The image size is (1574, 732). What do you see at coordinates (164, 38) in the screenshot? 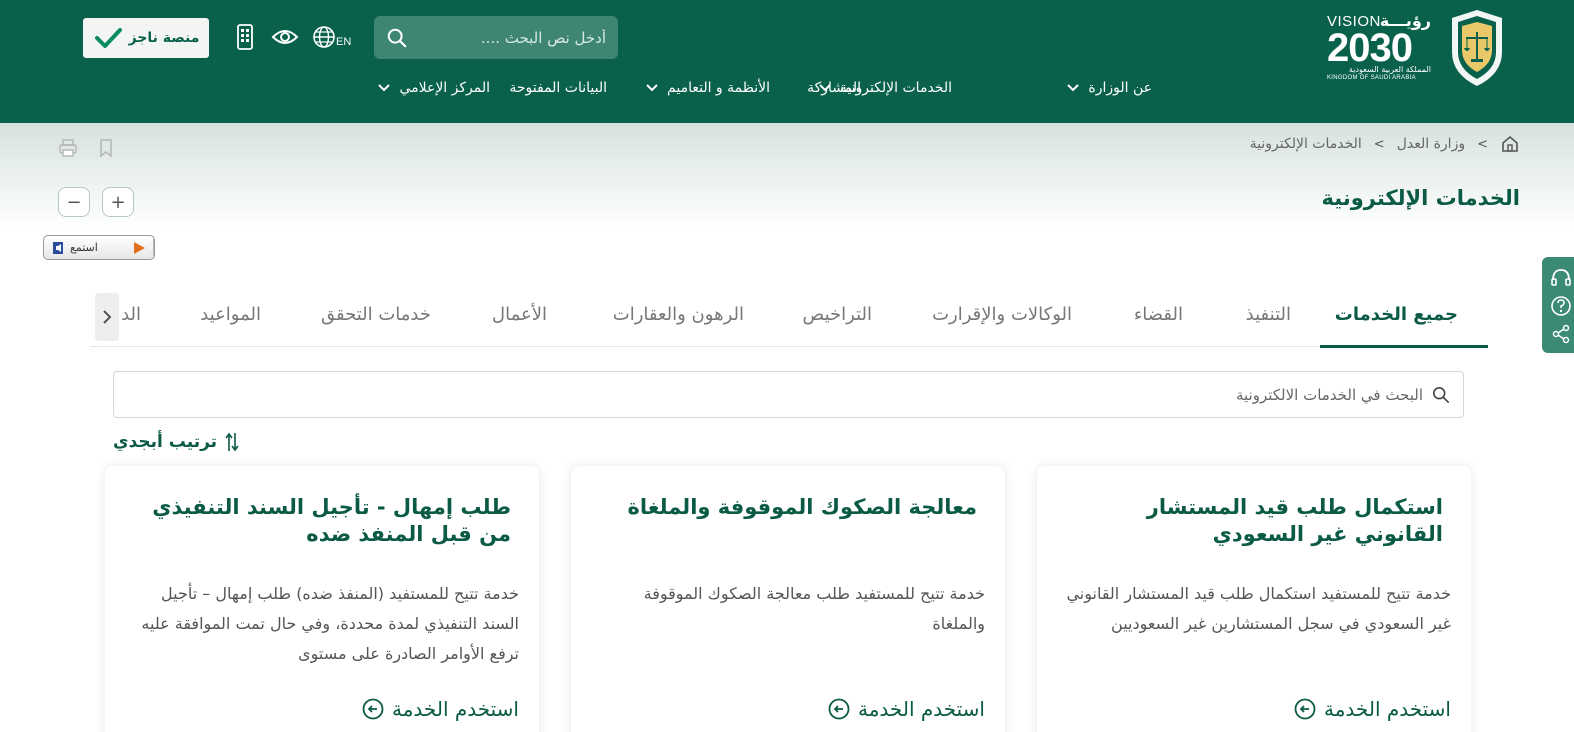
I see `najez-label: منصة ناجز` at bounding box center [164, 38].